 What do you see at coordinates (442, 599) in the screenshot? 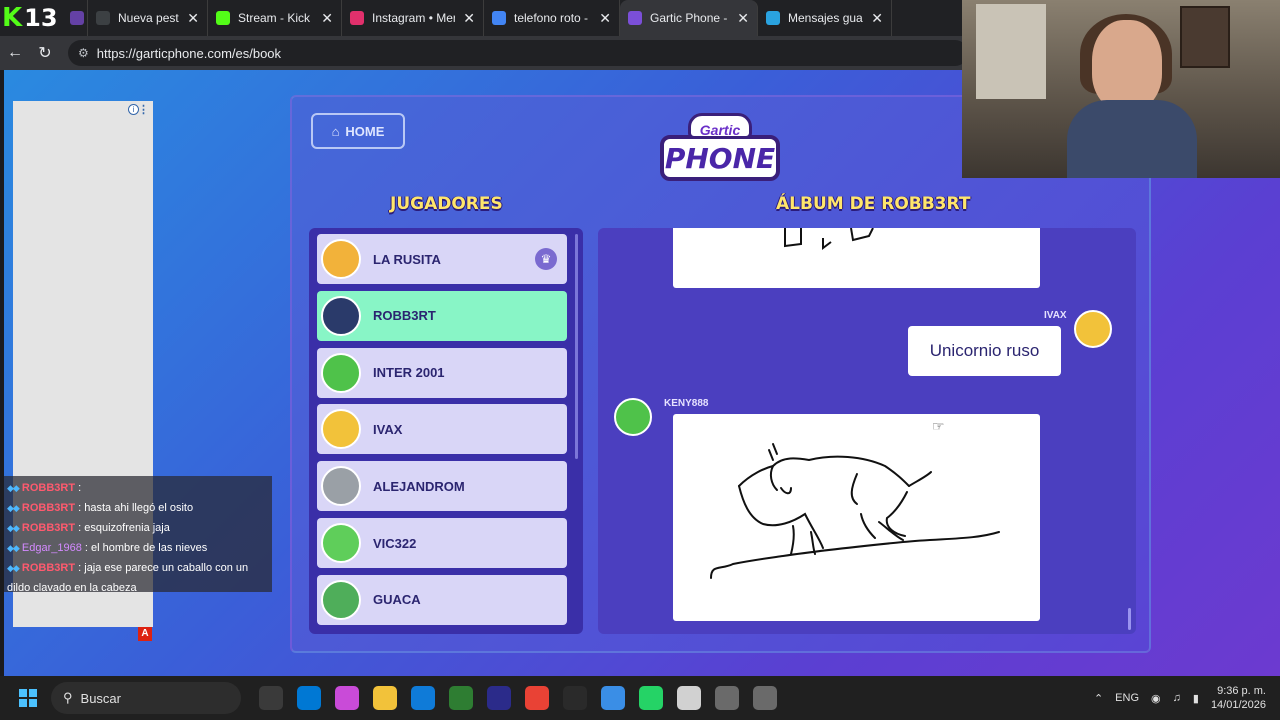
I see `player-row: GUACA` at bounding box center [442, 599].